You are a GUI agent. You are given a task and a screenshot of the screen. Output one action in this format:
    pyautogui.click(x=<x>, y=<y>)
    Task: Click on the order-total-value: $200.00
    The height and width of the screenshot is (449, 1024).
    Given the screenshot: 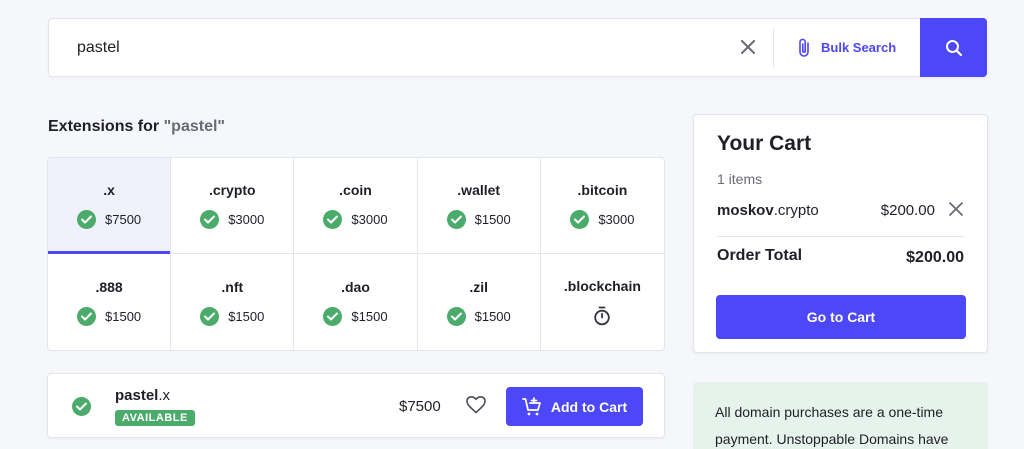 What is the action you would take?
    pyautogui.click(x=935, y=257)
    